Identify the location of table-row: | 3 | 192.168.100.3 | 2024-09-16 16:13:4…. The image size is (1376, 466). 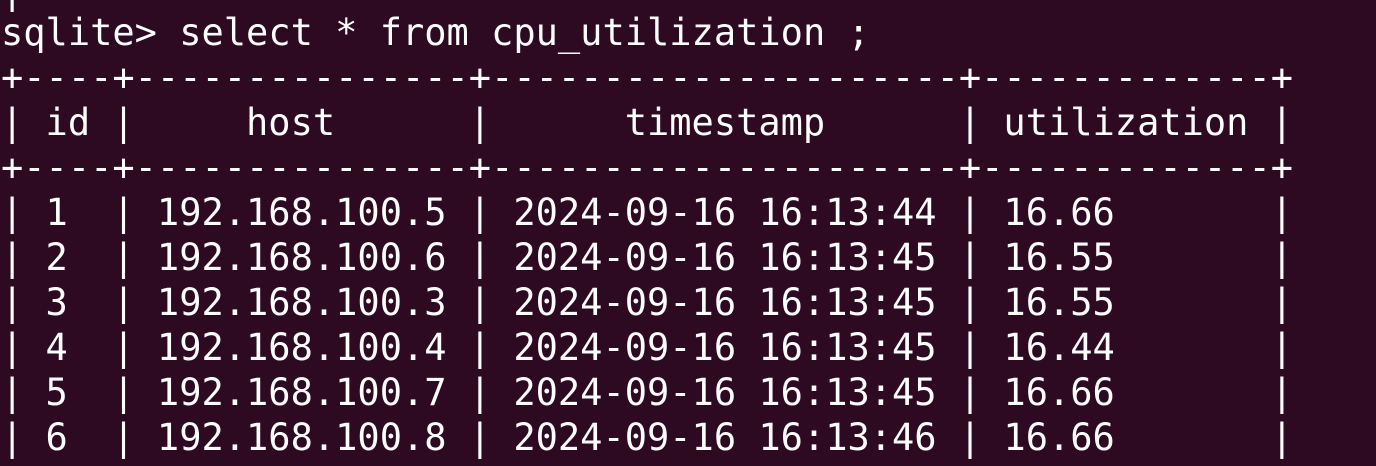
(647, 302).